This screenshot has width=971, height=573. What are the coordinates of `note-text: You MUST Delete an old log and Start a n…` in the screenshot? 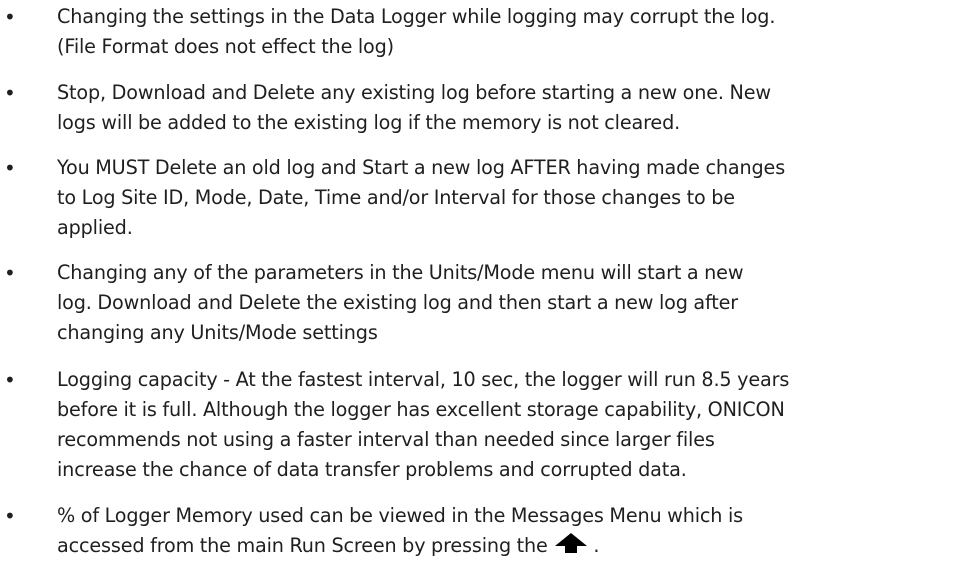 It's located at (421, 197).